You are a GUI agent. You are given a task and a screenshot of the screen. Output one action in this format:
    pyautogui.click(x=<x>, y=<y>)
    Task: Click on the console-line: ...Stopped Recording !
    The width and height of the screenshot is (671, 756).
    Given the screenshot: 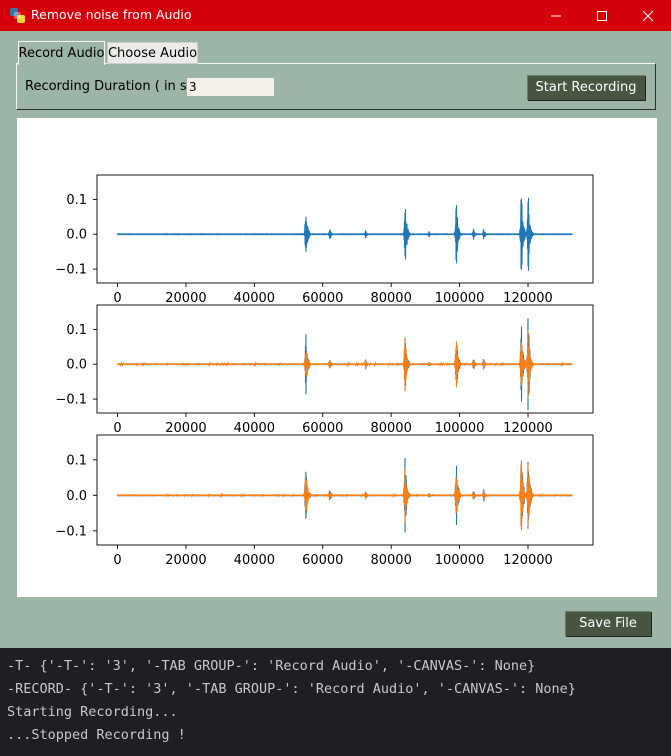 What is the action you would take?
    pyautogui.click(x=96, y=735)
    